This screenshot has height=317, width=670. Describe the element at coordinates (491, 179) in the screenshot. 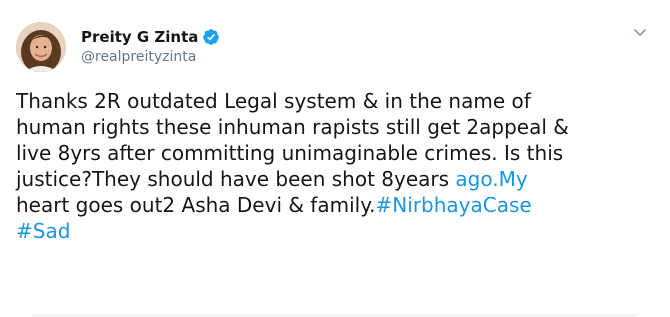

I see `tweet-link: ago.My` at that location.